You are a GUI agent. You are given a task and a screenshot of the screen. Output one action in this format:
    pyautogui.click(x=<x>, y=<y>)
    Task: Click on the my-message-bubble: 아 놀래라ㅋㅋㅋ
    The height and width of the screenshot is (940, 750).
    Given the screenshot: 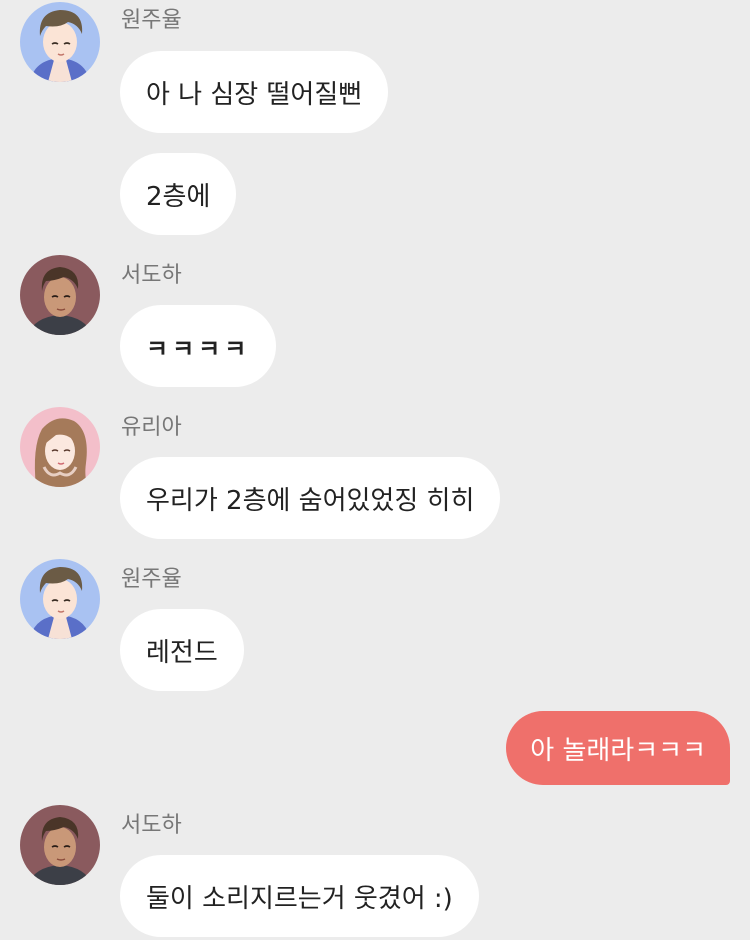 What is the action you would take?
    pyautogui.click(x=618, y=748)
    